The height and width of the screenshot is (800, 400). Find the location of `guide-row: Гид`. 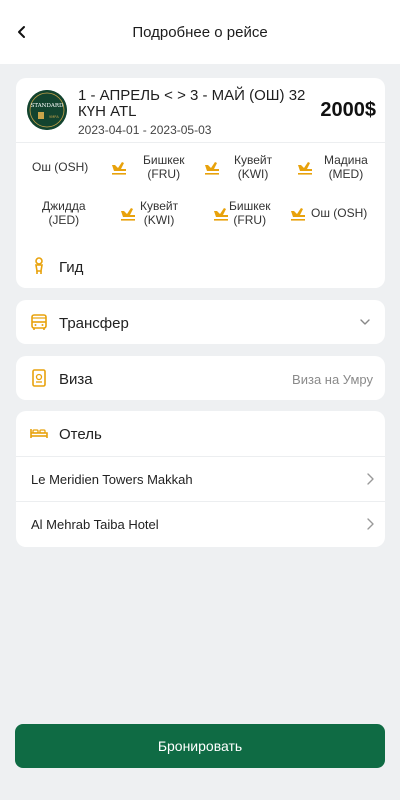

guide-row: Гид is located at coordinates (200, 266).